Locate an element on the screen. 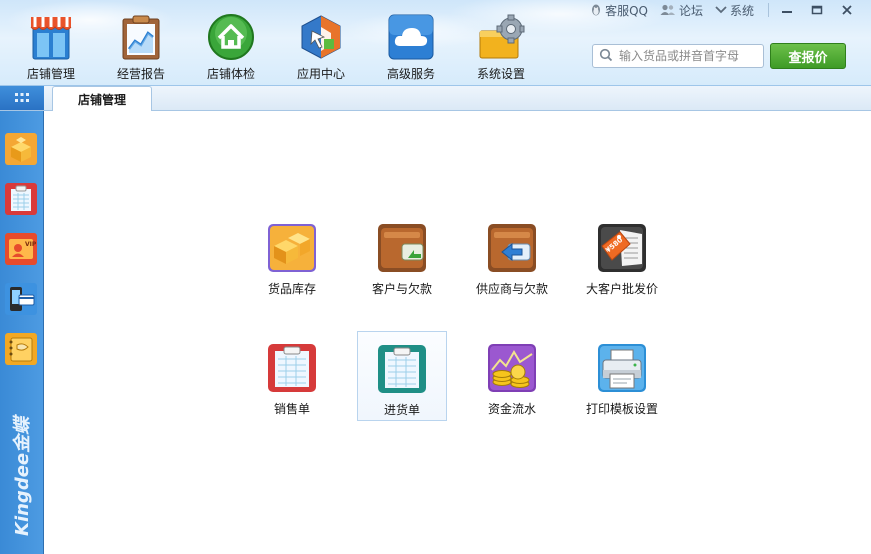 This screenshot has width=871, height=554. grid-icon is located at coordinates (22, 97).